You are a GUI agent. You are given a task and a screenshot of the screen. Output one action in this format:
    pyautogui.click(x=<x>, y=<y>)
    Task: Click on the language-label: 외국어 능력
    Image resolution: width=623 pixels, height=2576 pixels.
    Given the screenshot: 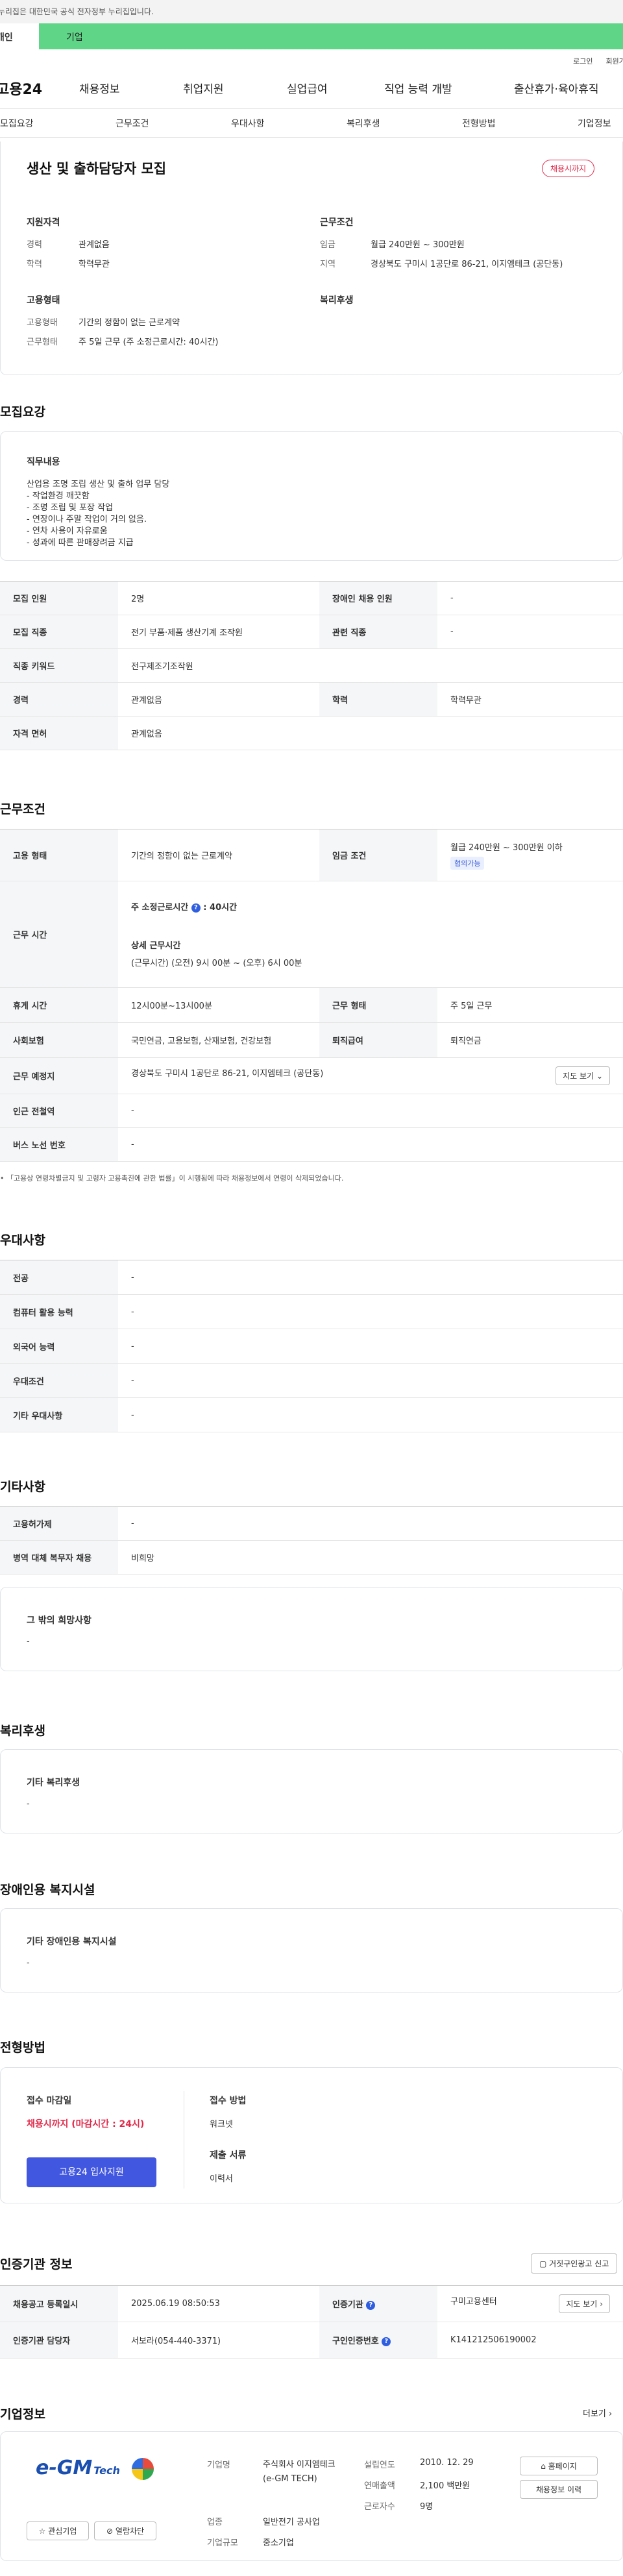 What is the action you would take?
    pyautogui.click(x=59, y=1346)
    